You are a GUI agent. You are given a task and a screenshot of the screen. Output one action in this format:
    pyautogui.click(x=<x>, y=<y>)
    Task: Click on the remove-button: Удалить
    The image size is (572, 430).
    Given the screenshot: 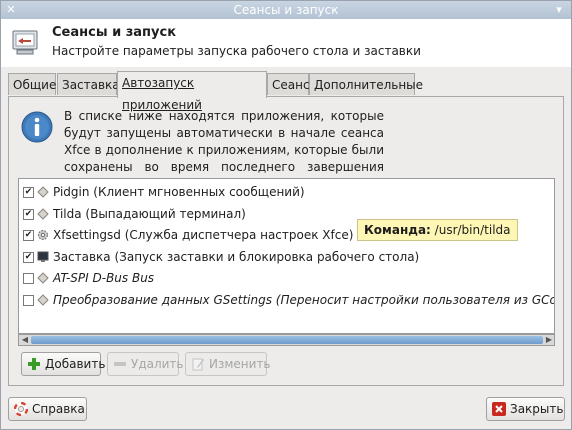 What is the action you would take?
    pyautogui.click(x=145, y=364)
    